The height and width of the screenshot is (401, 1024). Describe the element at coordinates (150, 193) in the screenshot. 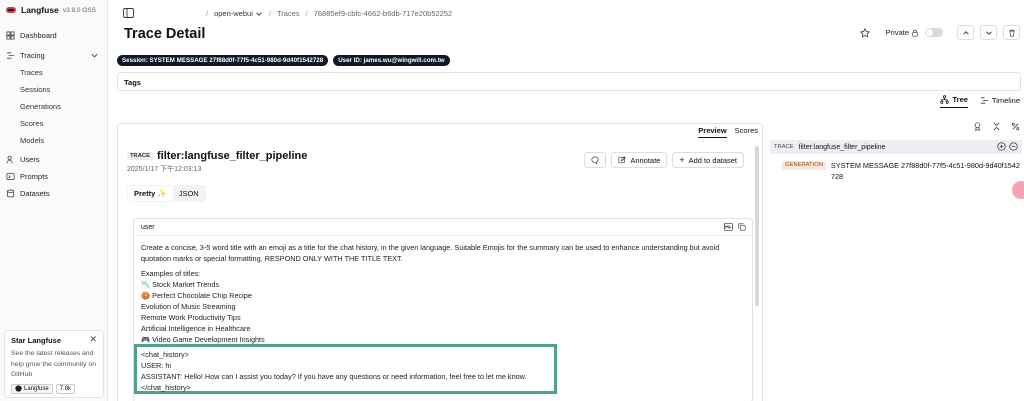

I see `format-pretty-button: Pretty ✨` at that location.